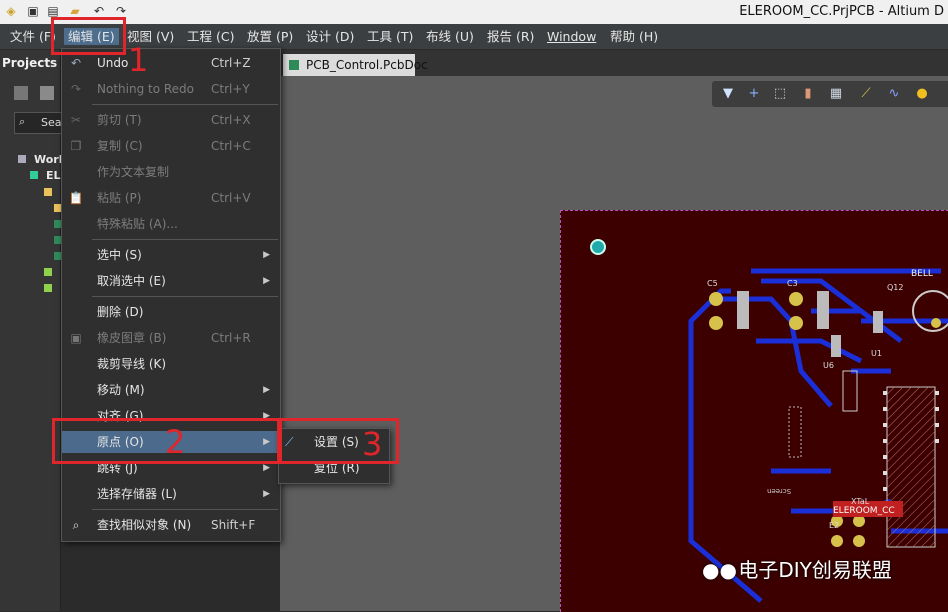 This screenshot has width=948, height=612. I want to click on open-folder-icon: ▰, so click(75, 11).